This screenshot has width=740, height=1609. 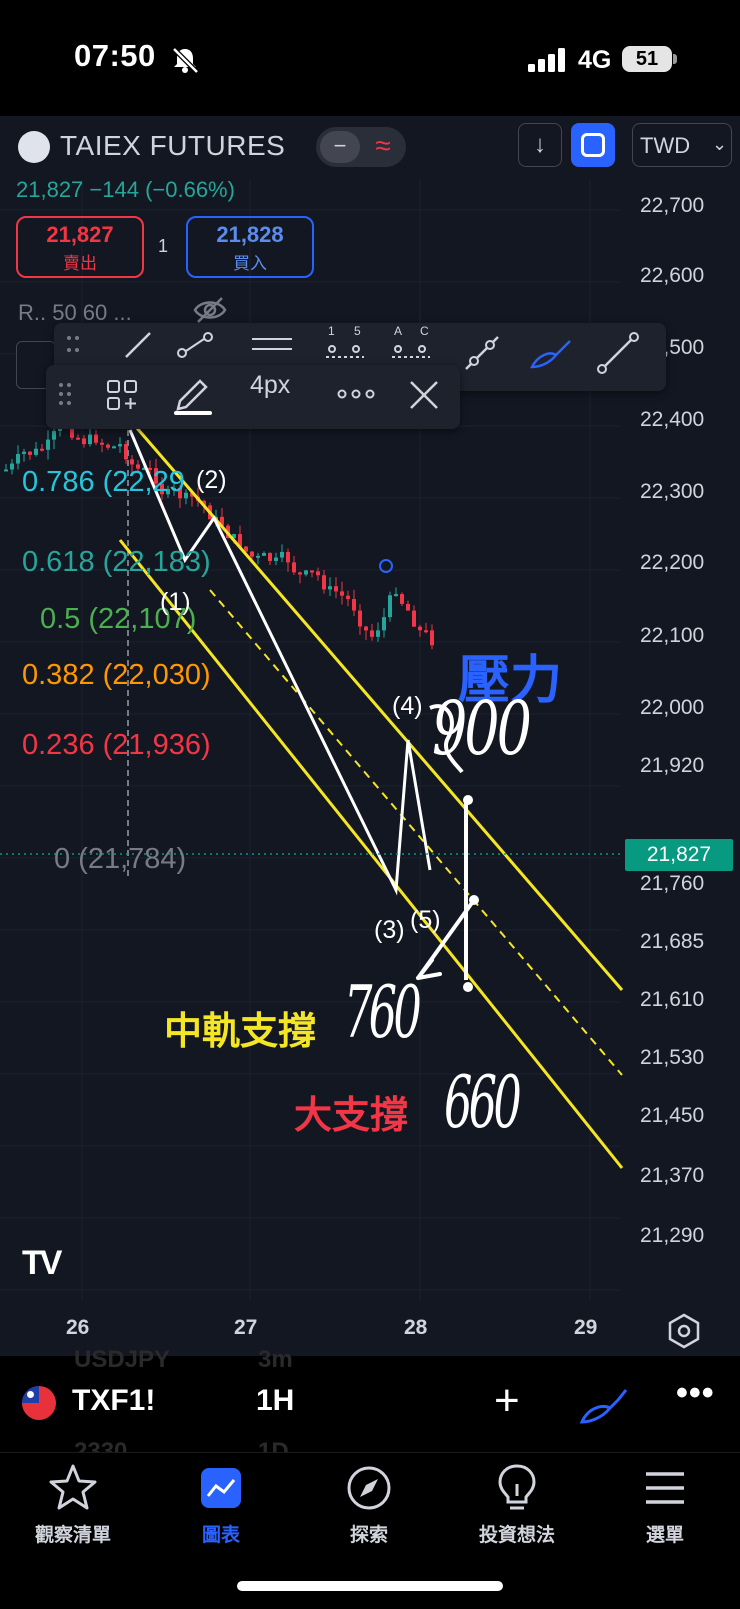 I want to click on sell-button: 21,827 賣出, so click(x=80, y=247).